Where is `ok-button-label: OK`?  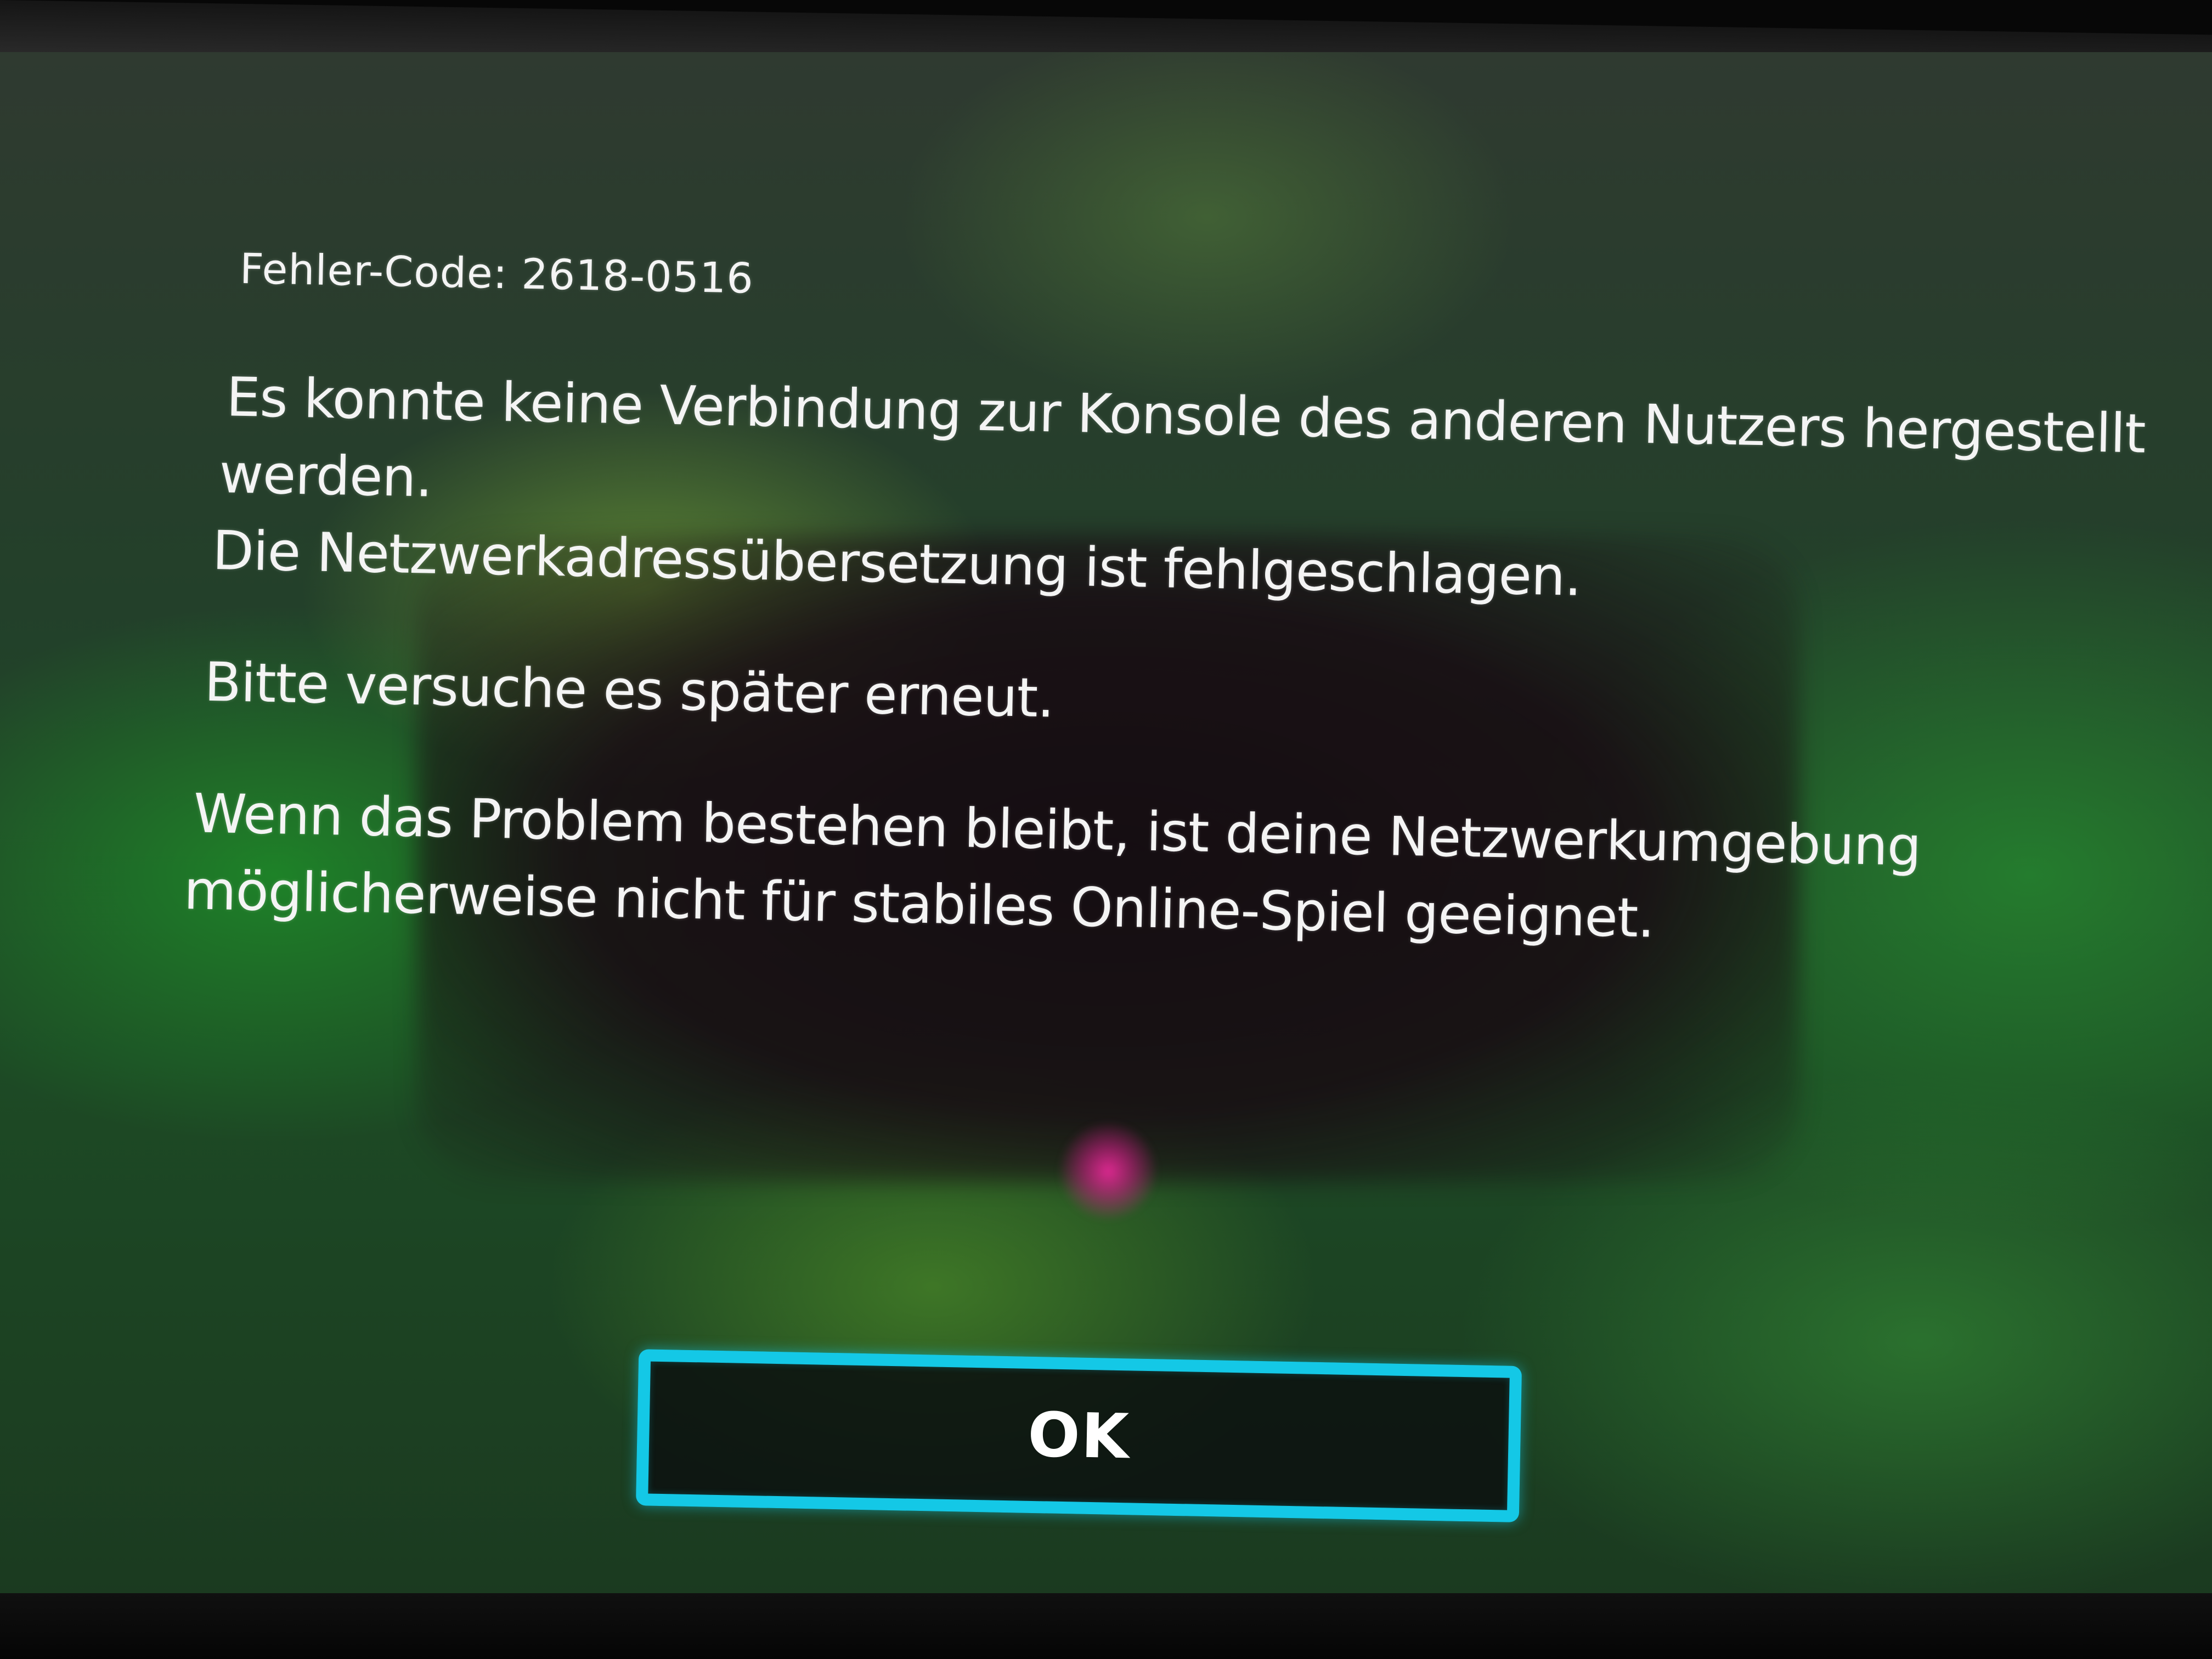 ok-button-label: OK is located at coordinates (1079, 1435).